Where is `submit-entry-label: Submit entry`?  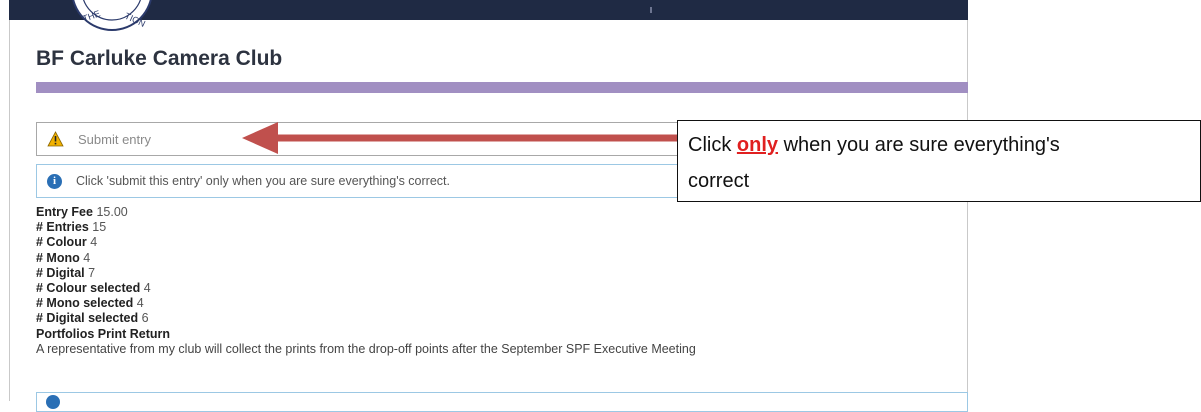
submit-entry-label: Submit entry is located at coordinates (114, 139).